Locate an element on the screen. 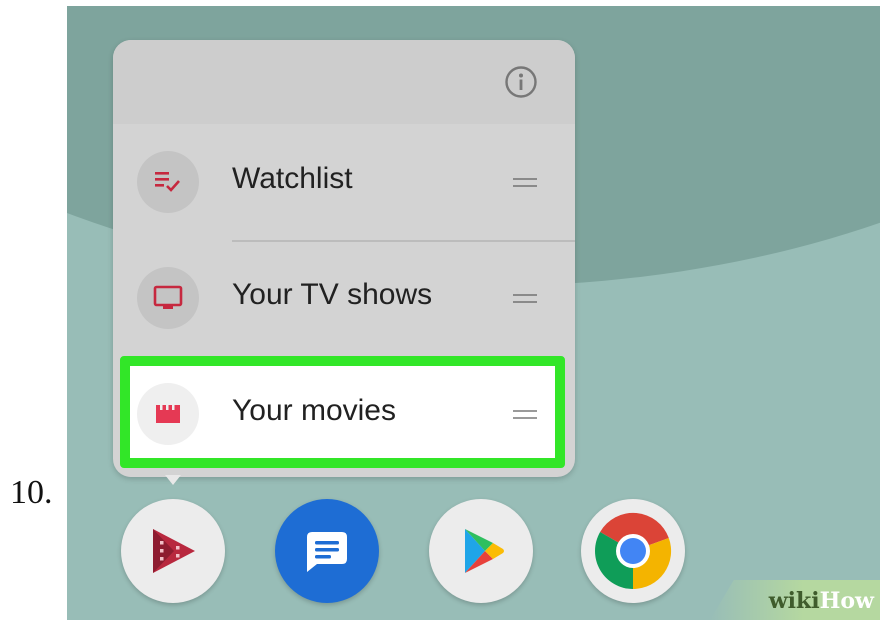 This screenshot has width=880, height=620. popup-pointer is located at coordinates (173, 480).